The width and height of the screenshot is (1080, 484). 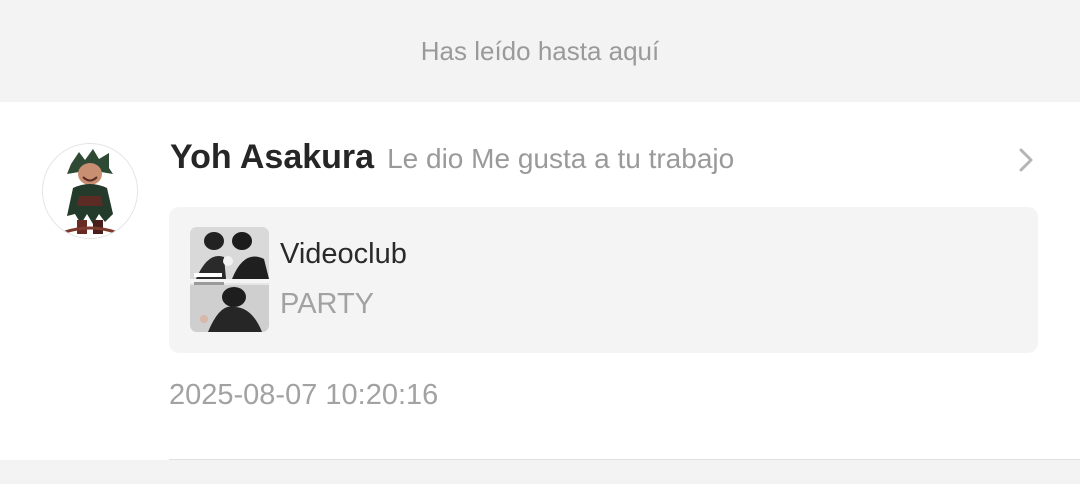 What do you see at coordinates (624, 459) in the screenshot?
I see `divider` at bounding box center [624, 459].